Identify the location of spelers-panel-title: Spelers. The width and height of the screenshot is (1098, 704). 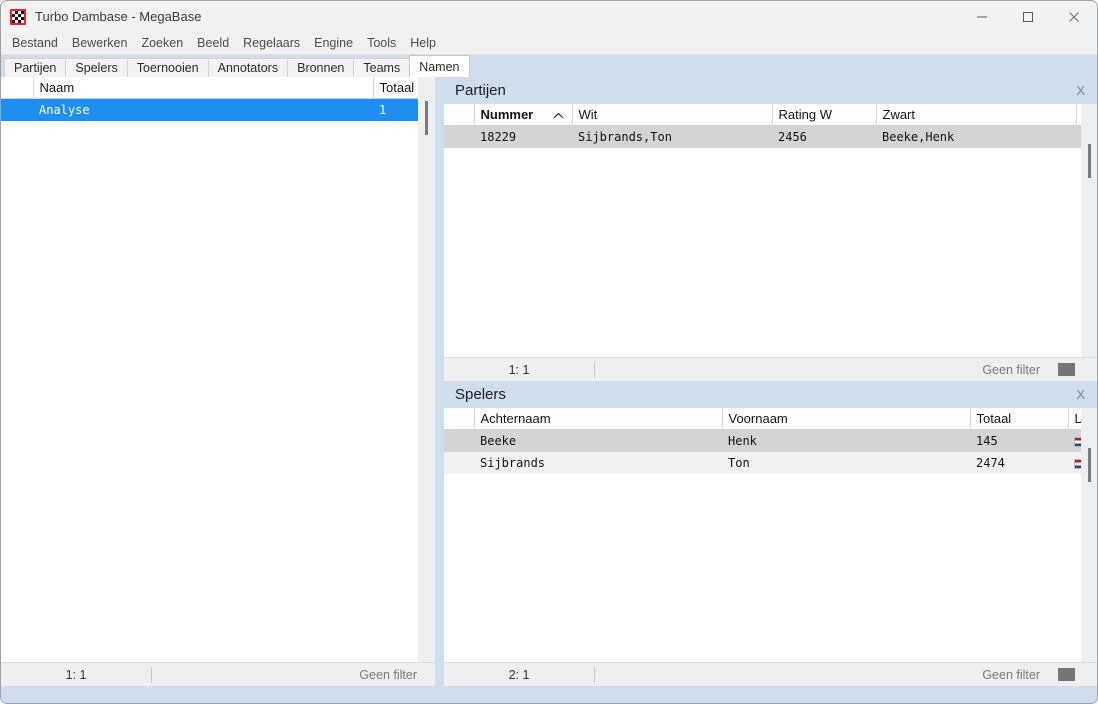
(480, 394).